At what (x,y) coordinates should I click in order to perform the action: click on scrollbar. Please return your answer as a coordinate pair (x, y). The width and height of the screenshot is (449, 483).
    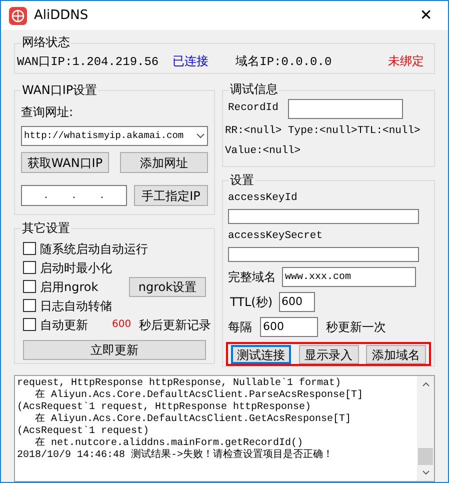
    Looking at the image, I should click on (425, 428).